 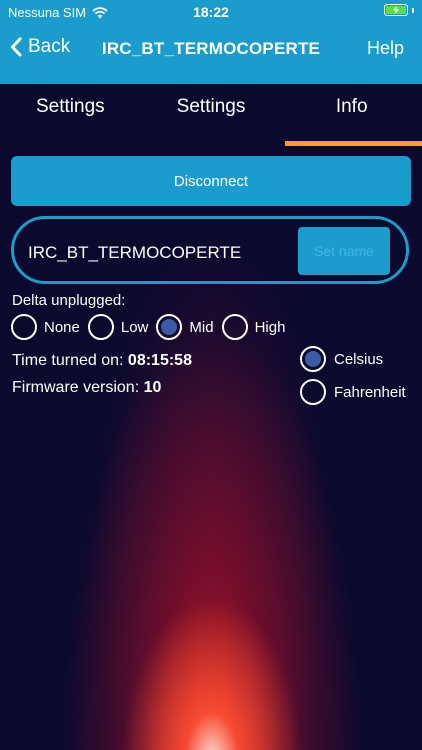 I want to click on time-turned-on: Time turned on: 08:15:58, so click(x=102, y=361).